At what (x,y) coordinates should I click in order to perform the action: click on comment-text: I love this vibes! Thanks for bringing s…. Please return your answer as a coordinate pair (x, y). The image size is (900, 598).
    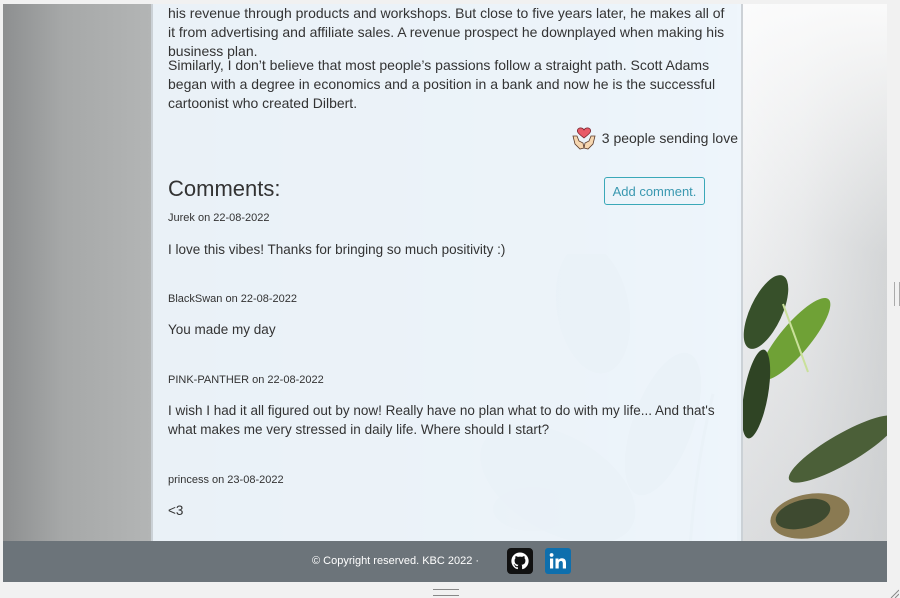
    Looking at the image, I should click on (337, 249).